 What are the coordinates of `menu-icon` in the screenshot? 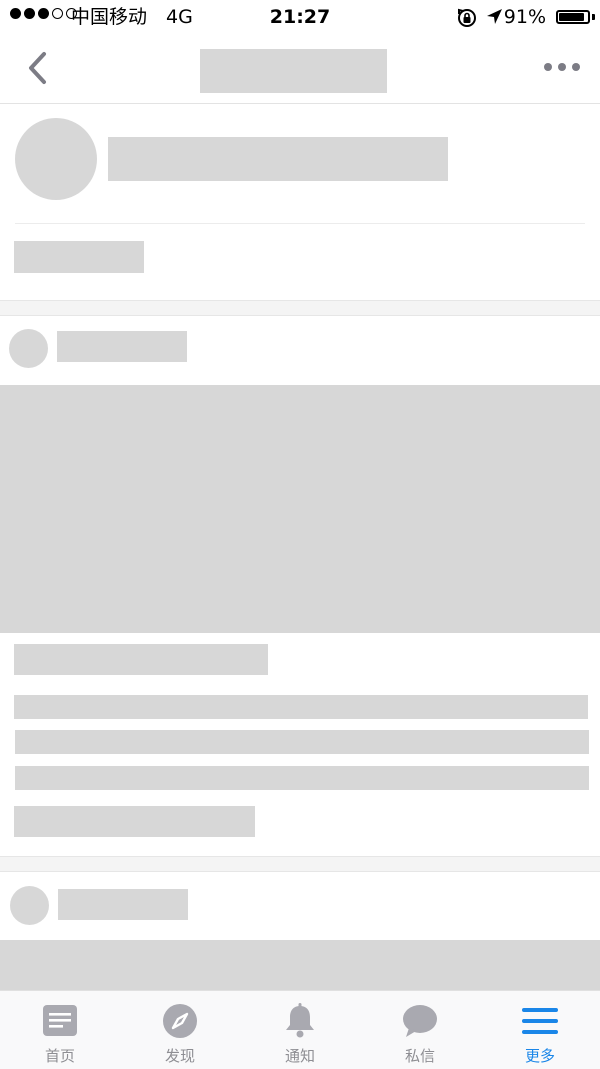 It's located at (540, 1021).